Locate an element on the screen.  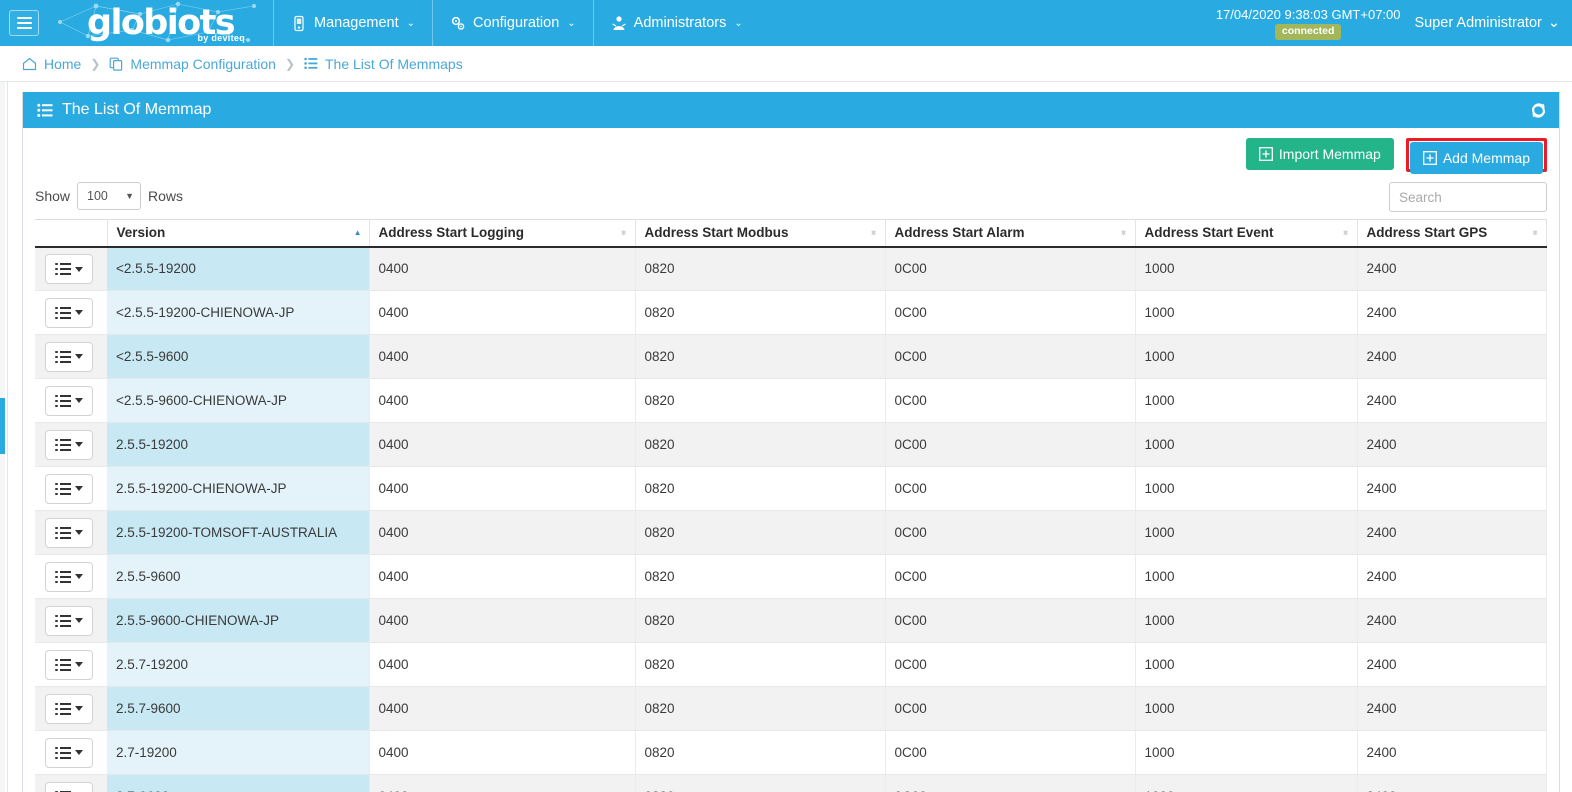
sort-indicator-modbus: ▲ ▼ is located at coordinates (874, 232).